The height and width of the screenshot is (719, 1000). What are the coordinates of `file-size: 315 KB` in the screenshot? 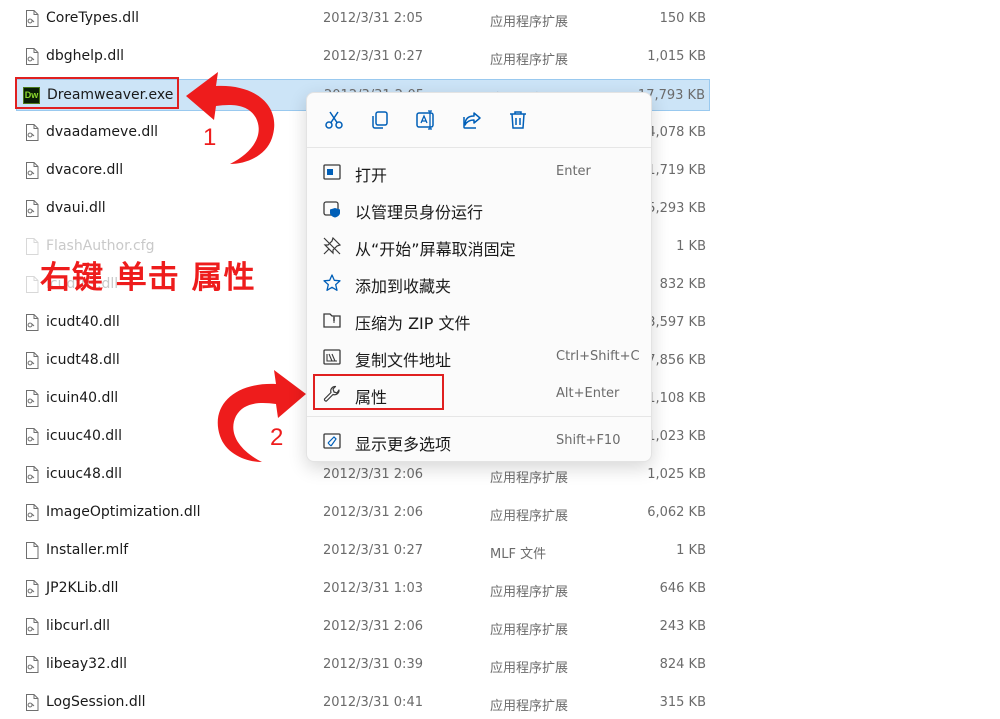 It's located at (682, 702).